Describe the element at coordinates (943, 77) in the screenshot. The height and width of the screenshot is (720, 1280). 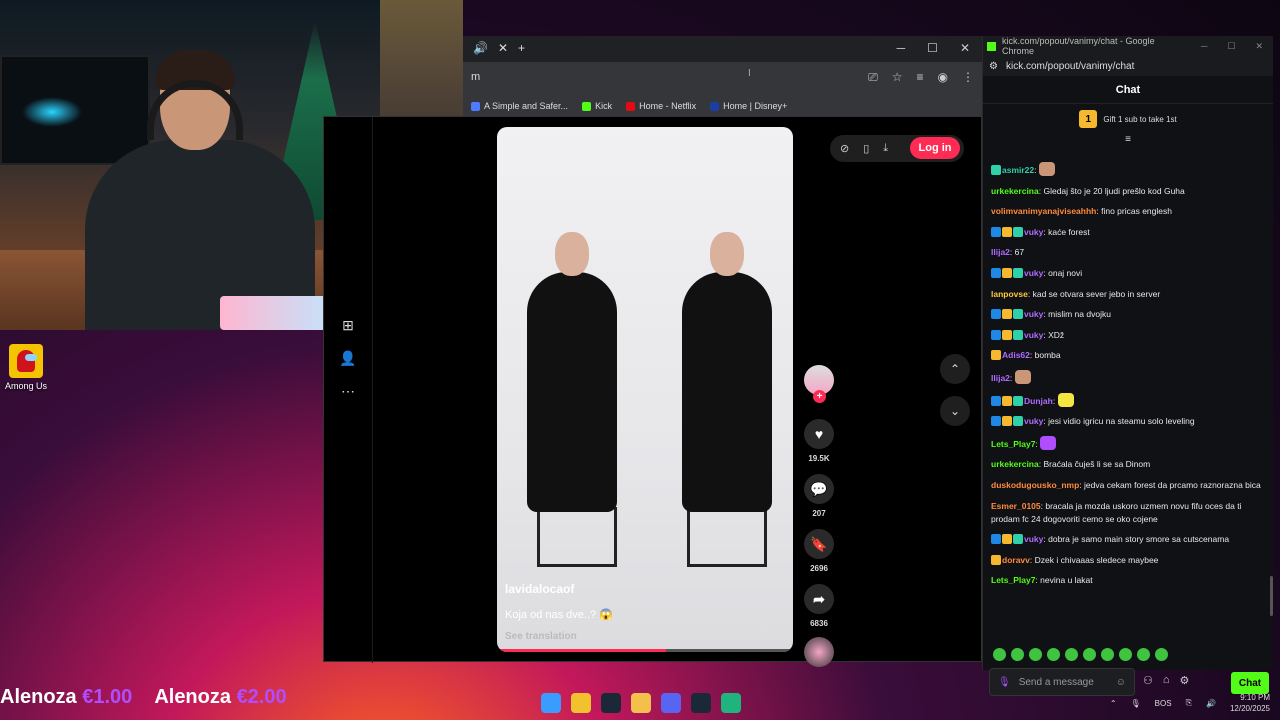
I see `profile-icon: ◉` at that location.